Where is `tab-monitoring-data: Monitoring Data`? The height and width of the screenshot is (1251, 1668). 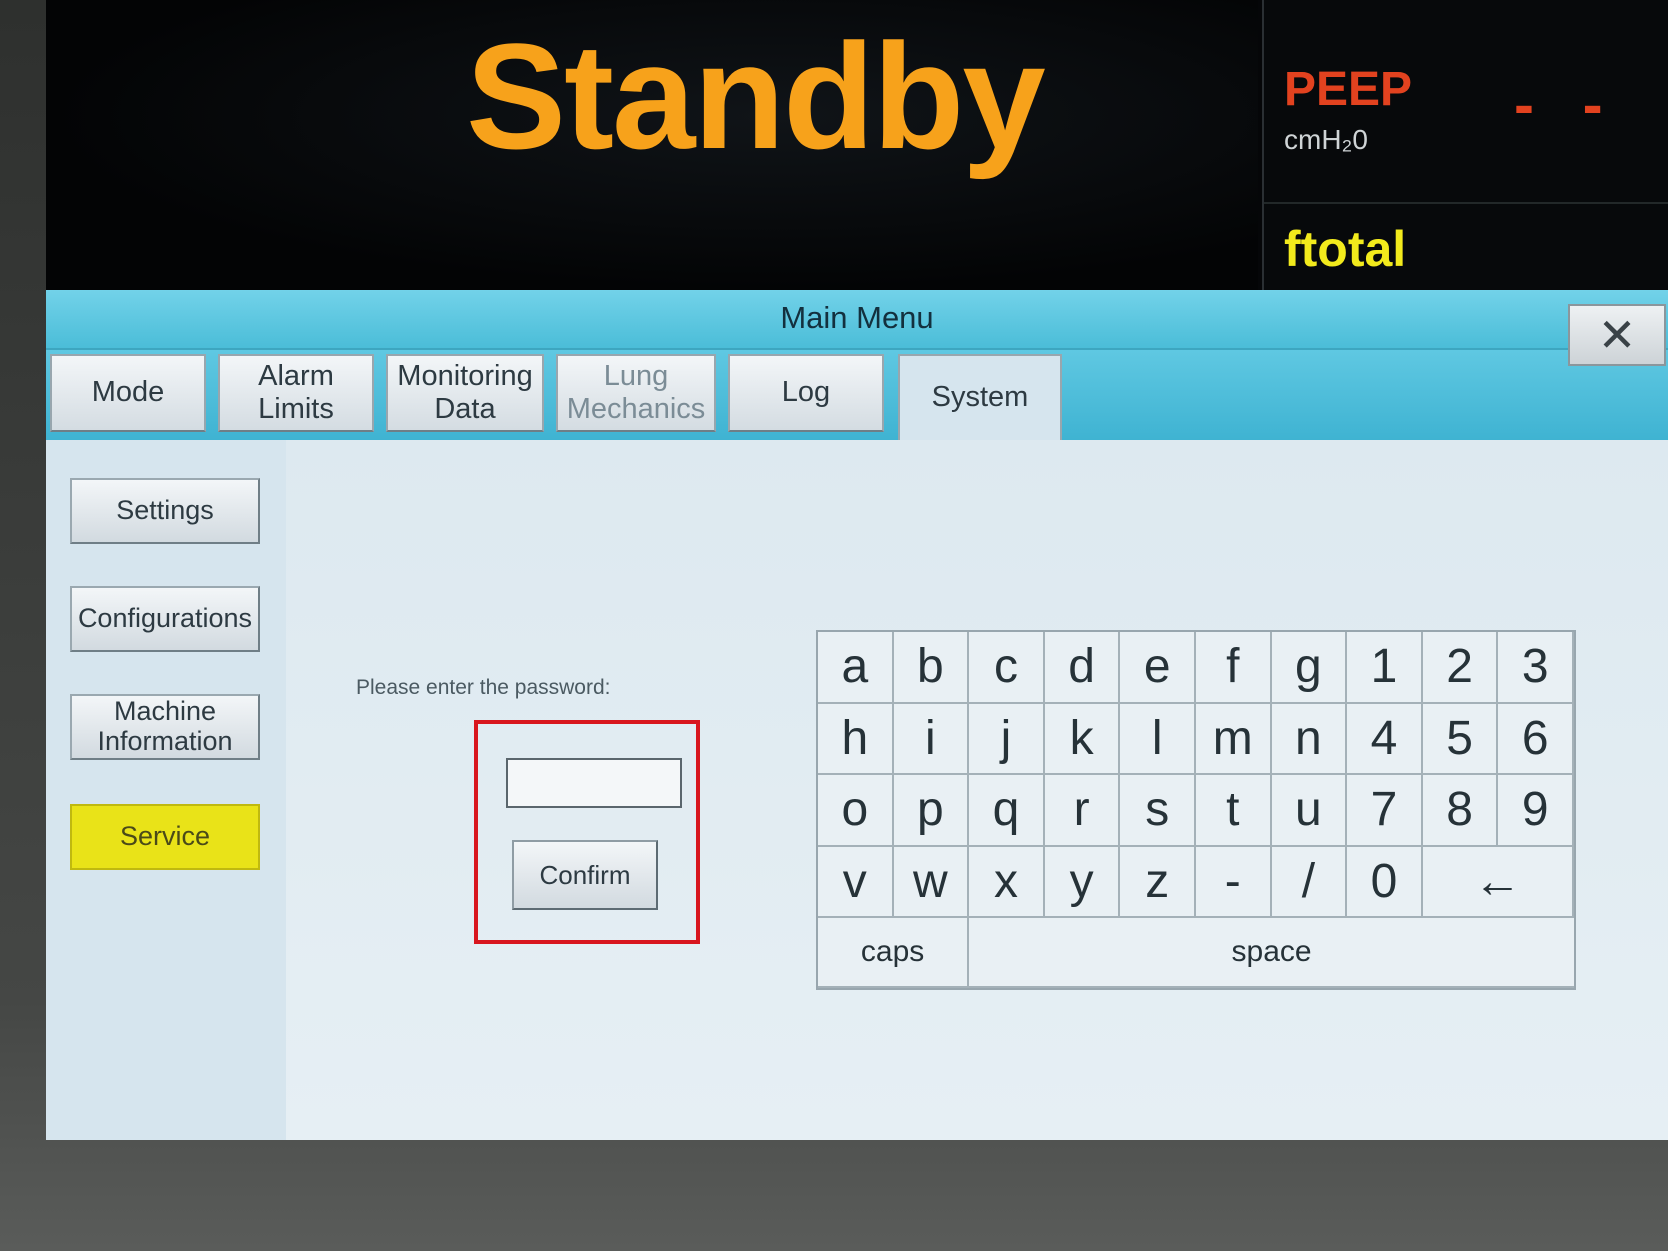
tab-monitoring-data: Monitoring Data is located at coordinates (465, 393).